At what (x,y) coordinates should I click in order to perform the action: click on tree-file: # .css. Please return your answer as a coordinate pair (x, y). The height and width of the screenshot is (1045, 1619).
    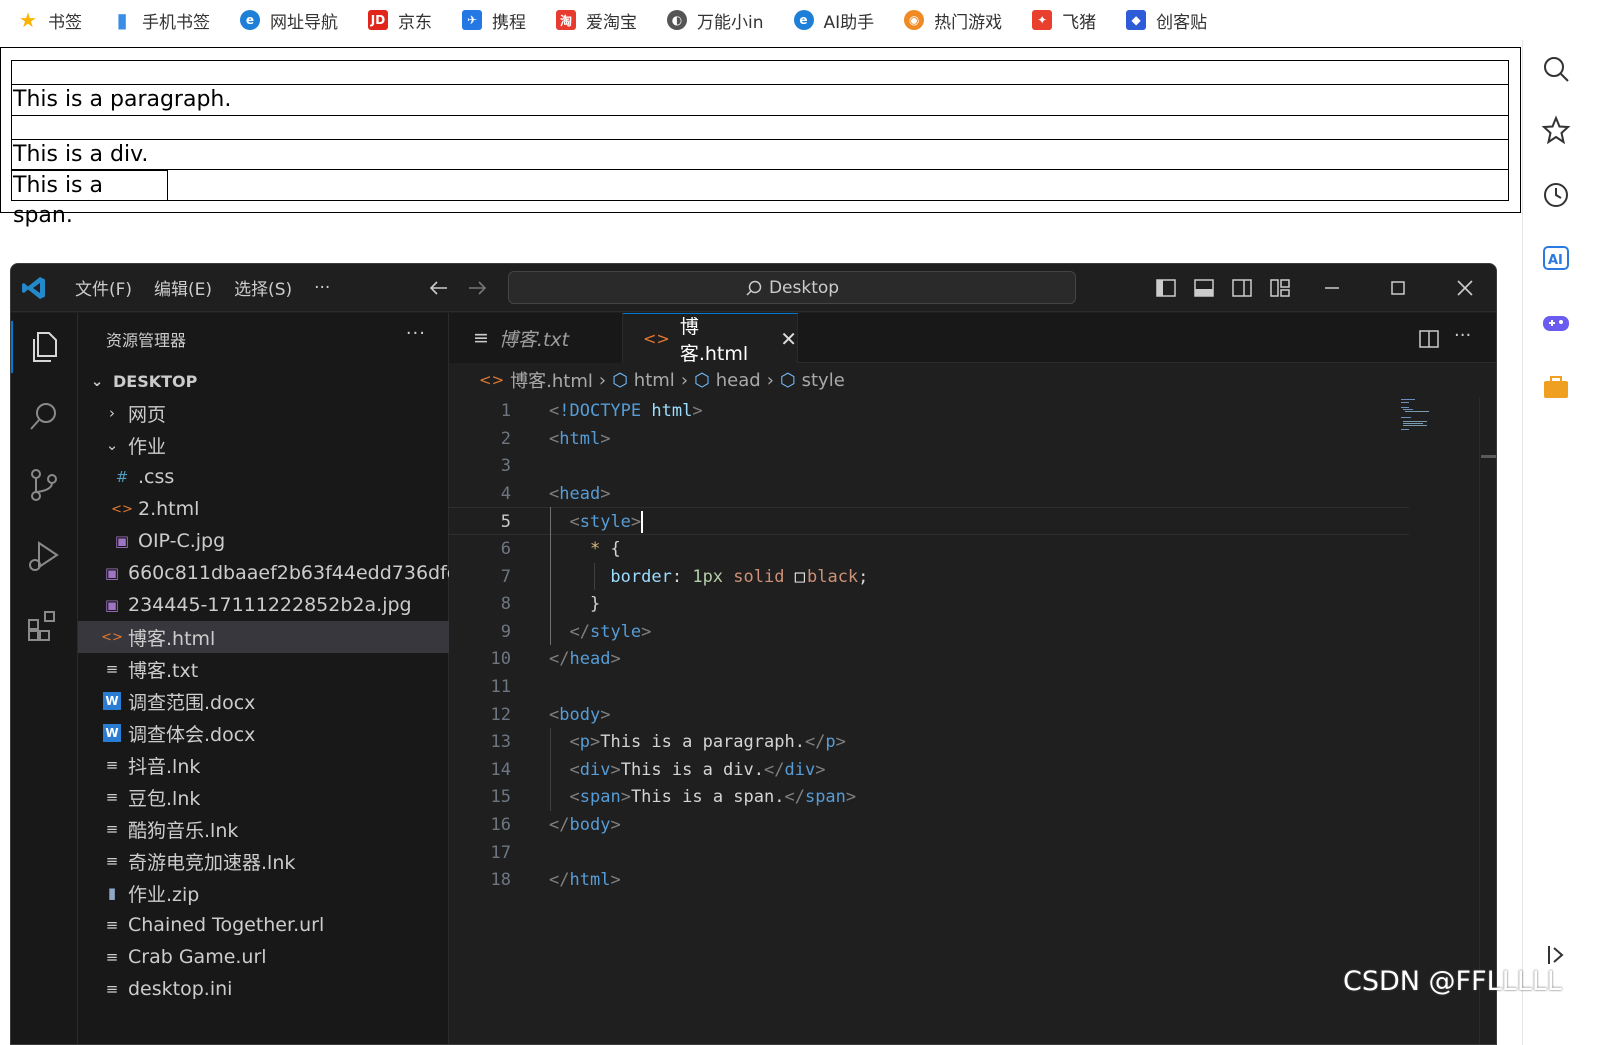
    Looking at the image, I should click on (263, 477).